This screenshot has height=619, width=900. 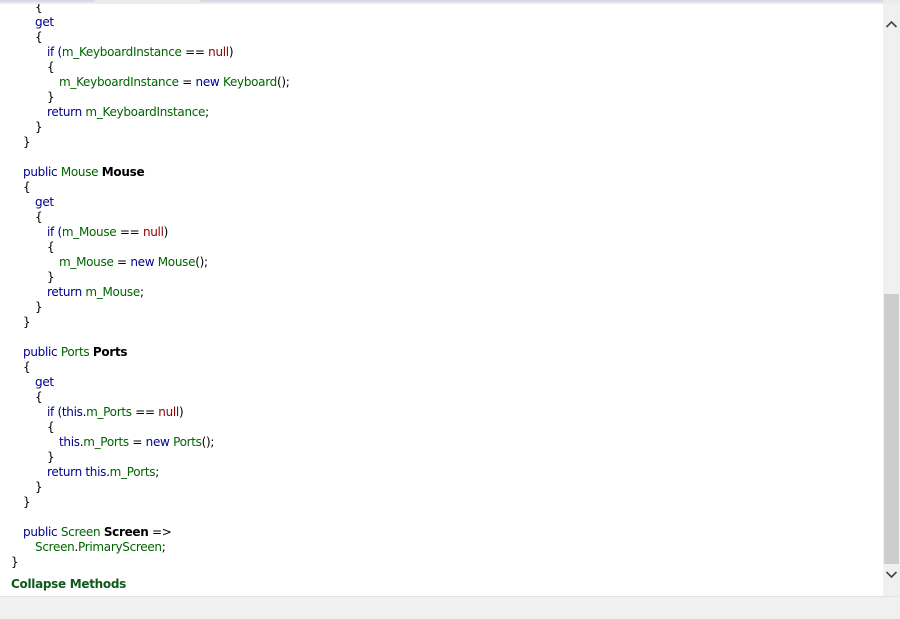 What do you see at coordinates (160, 532) in the screenshot?
I see `code-token: =>` at bounding box center [160, 532].